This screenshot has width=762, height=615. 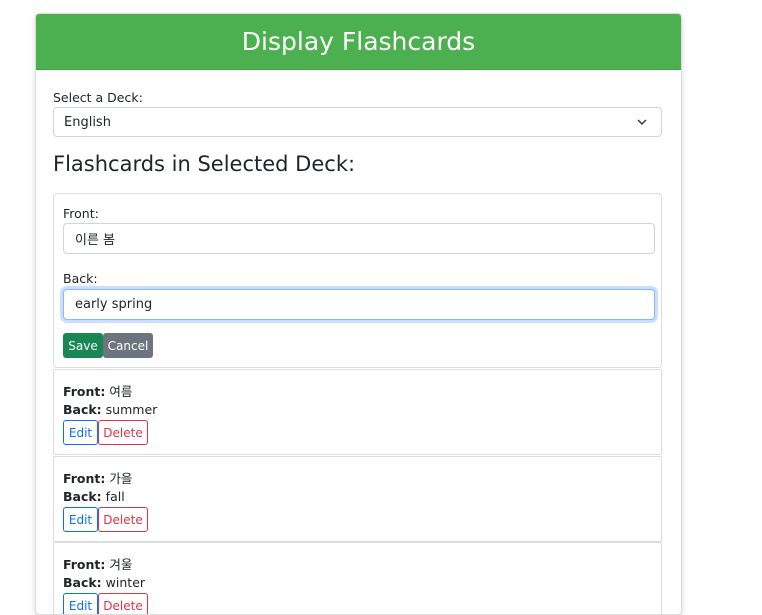 I want to click on front-value: 가을, so click(x=121, y=478).